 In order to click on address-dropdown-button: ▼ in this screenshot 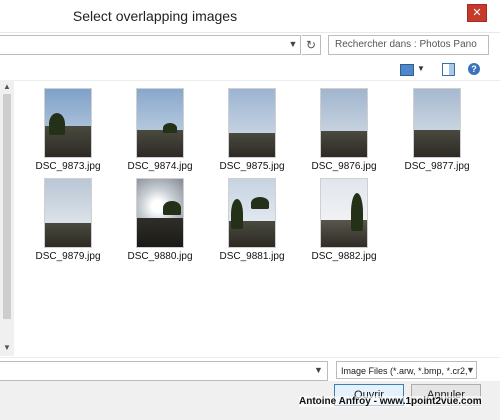, I will do `click(293, 44)`.